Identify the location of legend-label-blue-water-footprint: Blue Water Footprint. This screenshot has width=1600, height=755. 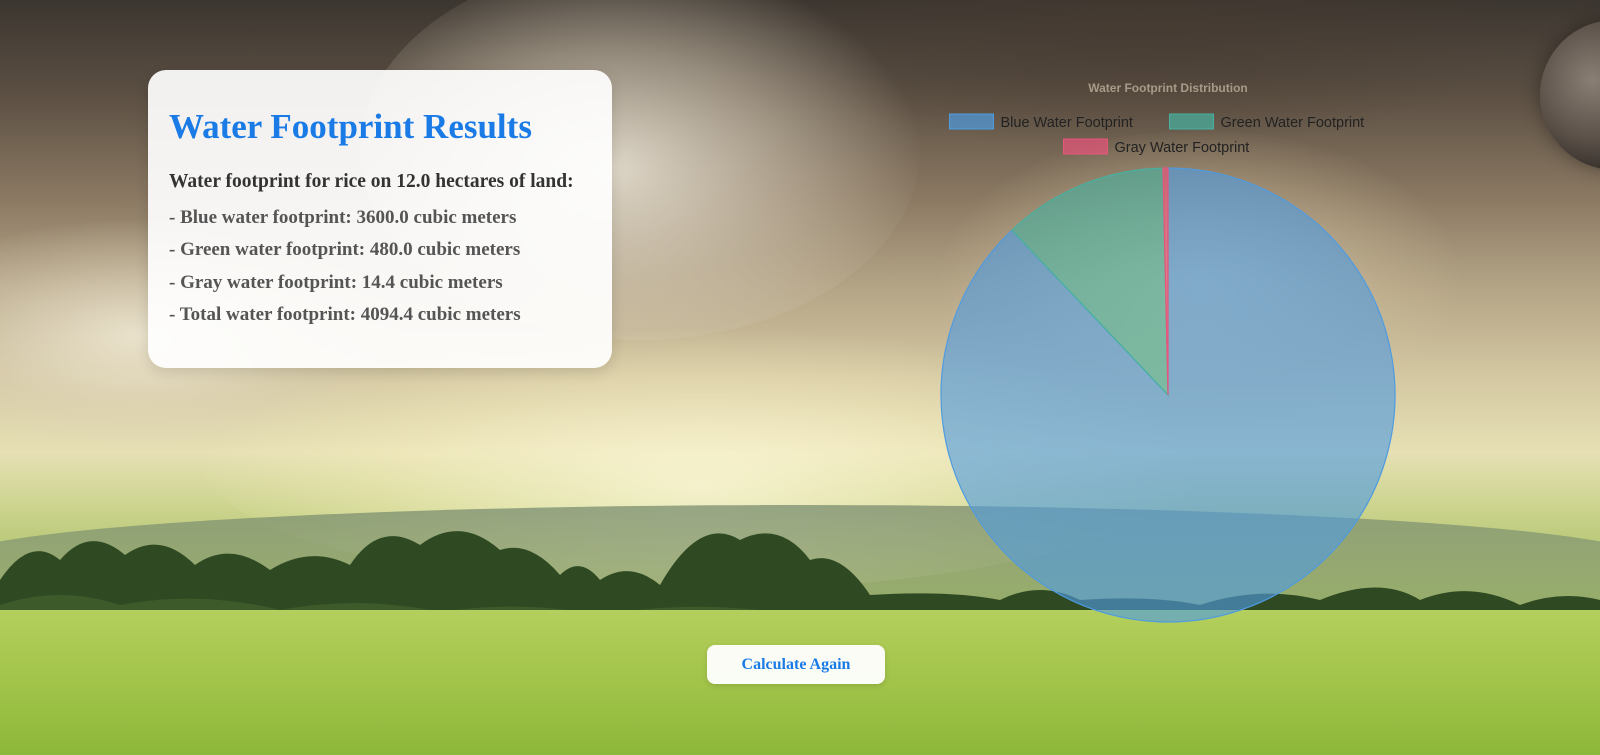
(1067, 123).